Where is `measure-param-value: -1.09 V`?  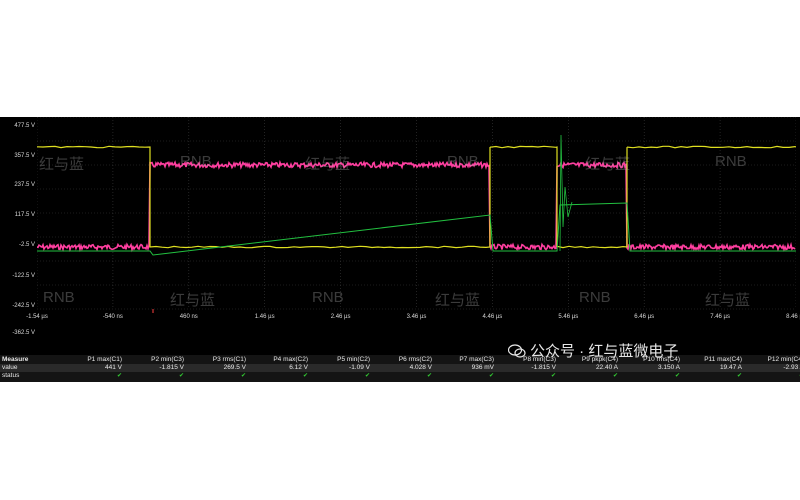 measure-param-value: -1.09 V is located at coordinates (359, 367).